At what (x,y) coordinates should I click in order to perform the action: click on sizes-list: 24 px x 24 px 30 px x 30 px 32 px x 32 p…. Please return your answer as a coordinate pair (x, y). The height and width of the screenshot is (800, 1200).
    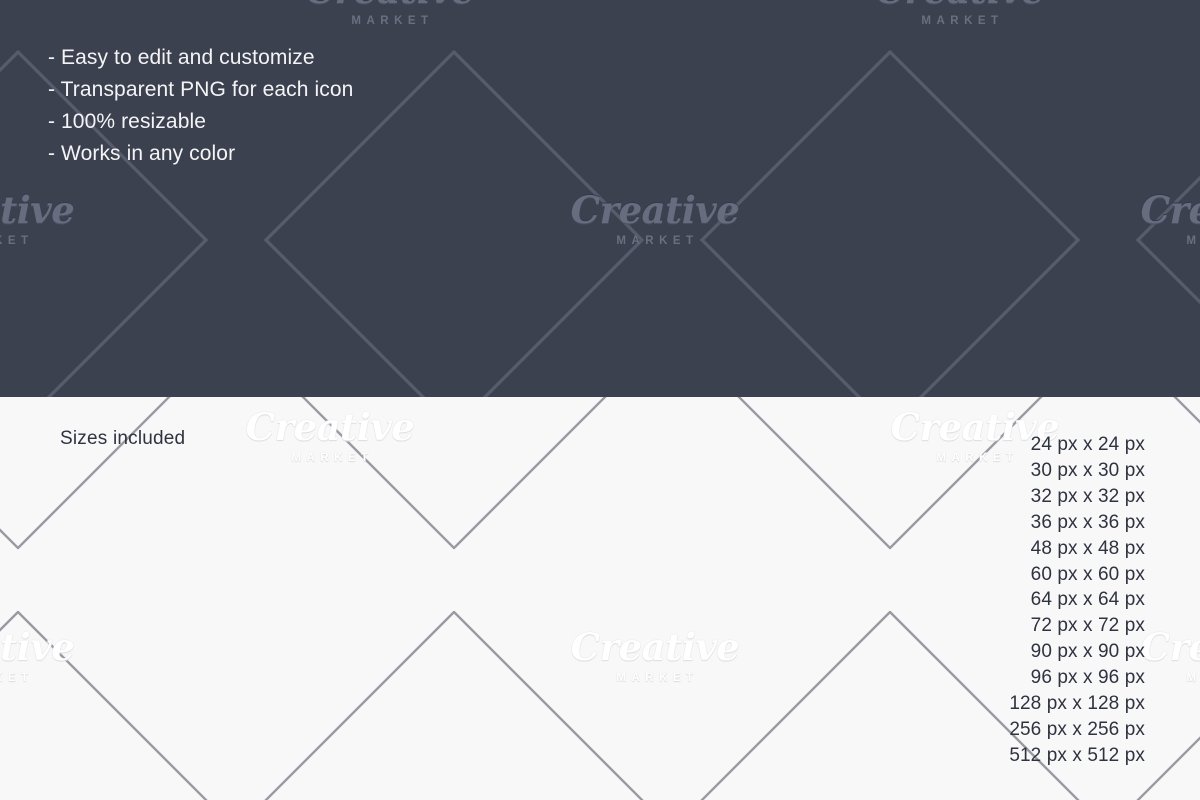
    Looking at the image, I should click on (1077, 600).